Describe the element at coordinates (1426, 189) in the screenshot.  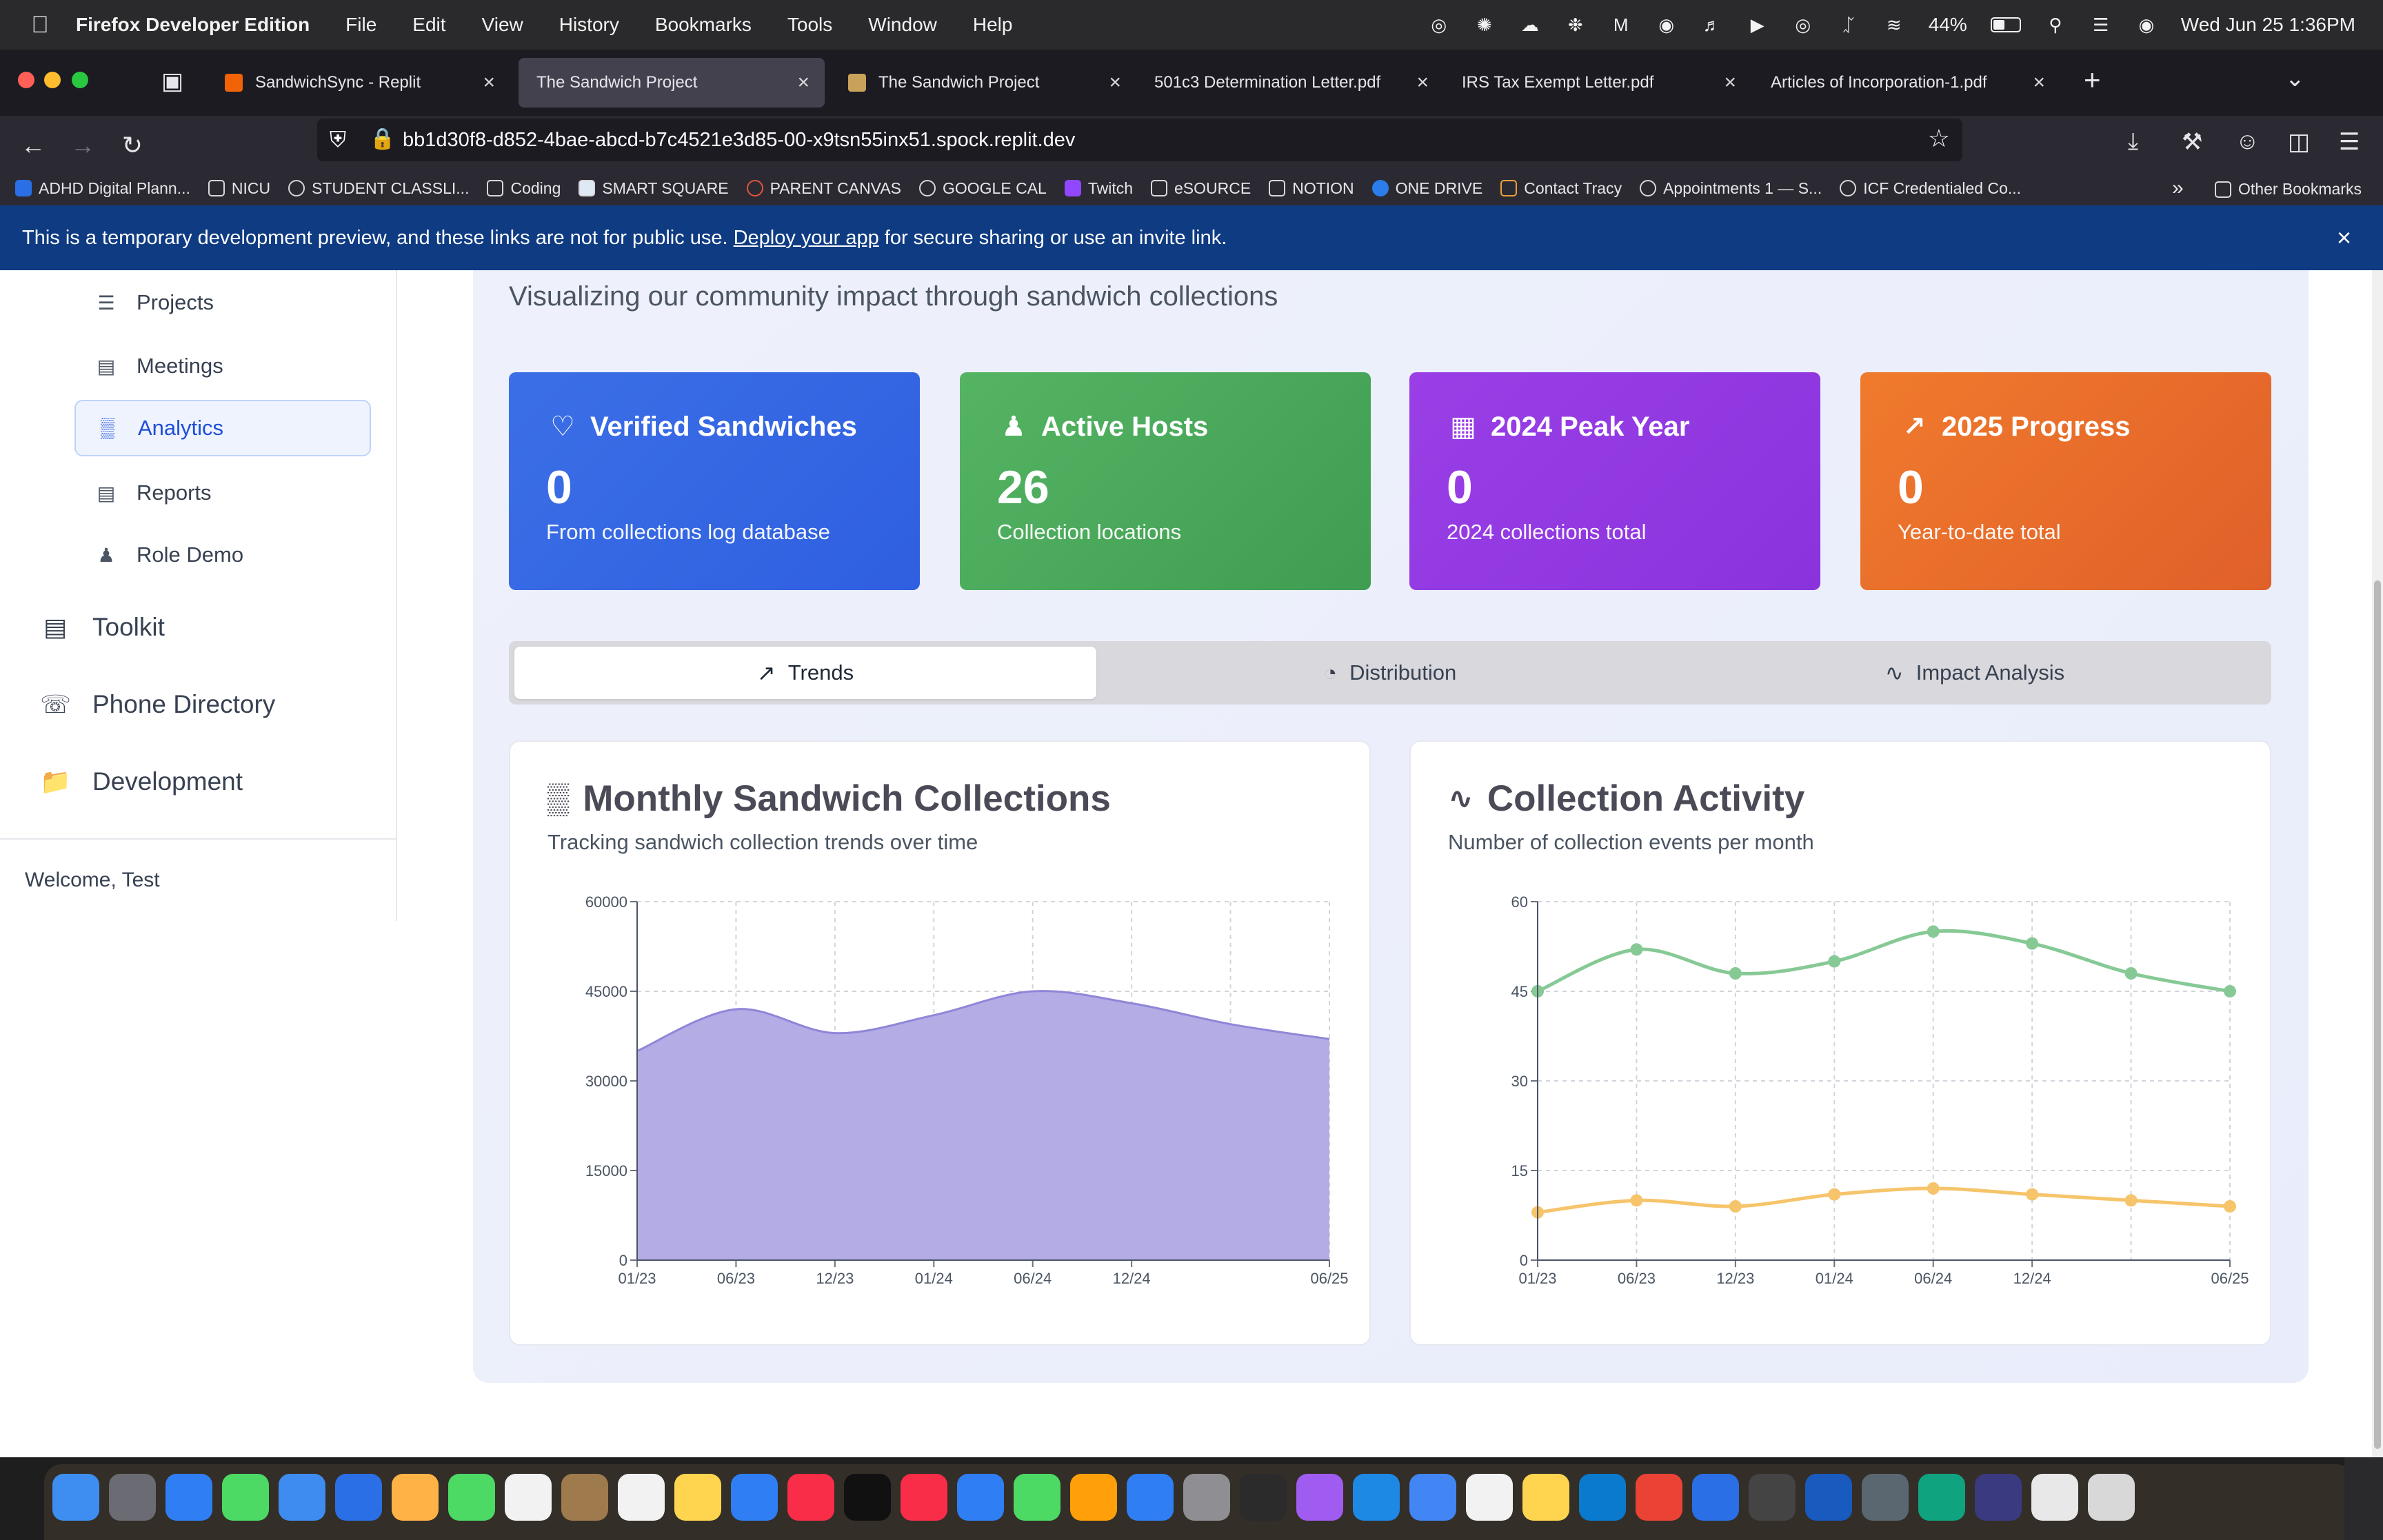
I see `bookmark-item: ONE DRIVE` at that location.